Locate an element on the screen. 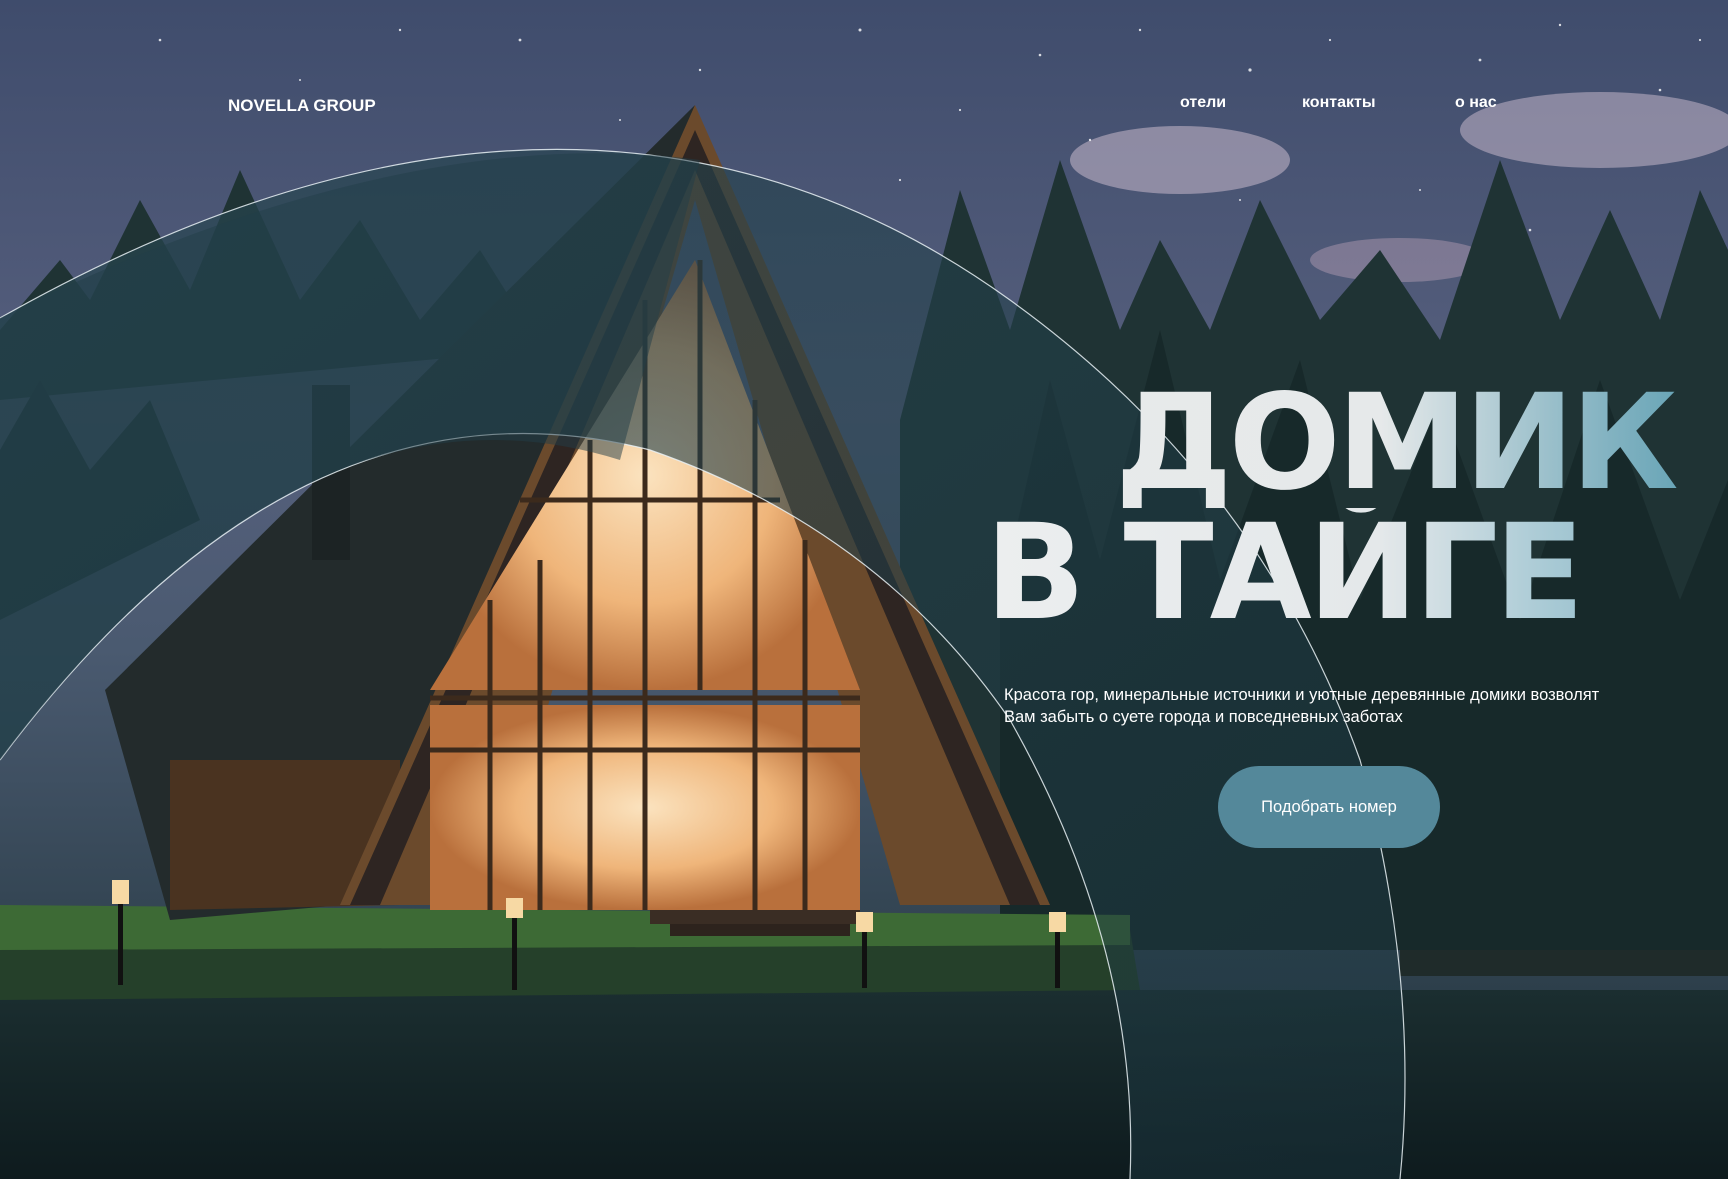 This screenshot has height=1179, width=1728. hero-title-line-2: В ТАЙГЕ is located at coordinates (1345, 573).